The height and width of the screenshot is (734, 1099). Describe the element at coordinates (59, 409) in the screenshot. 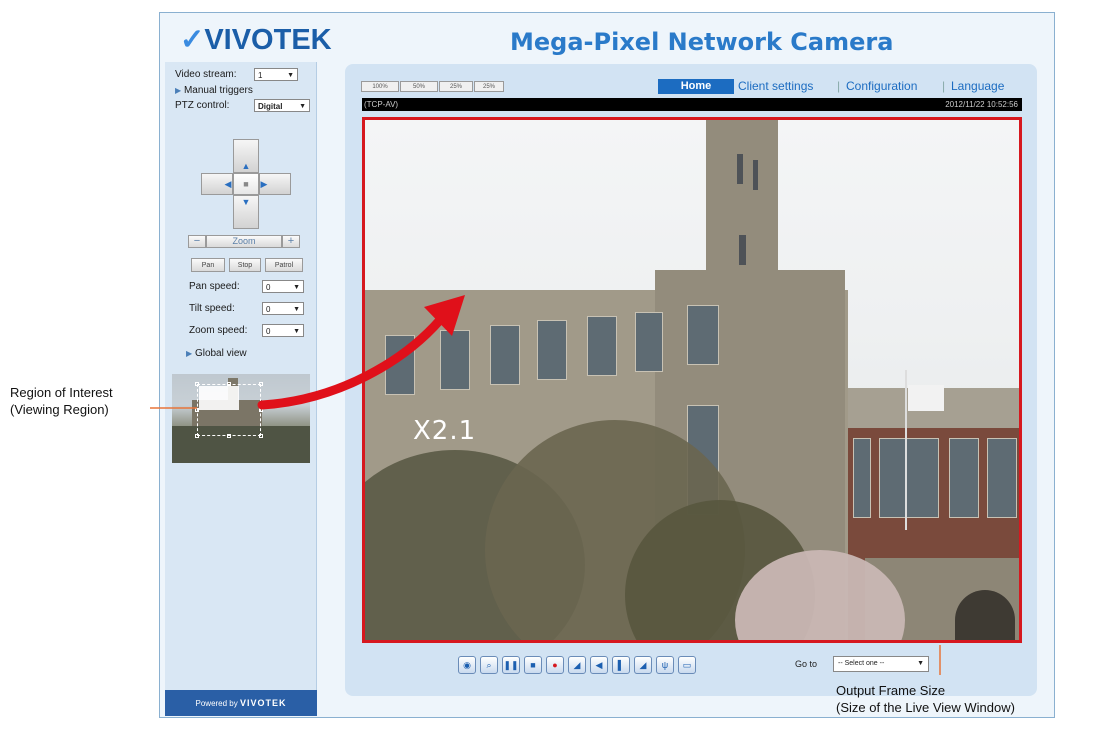

I see `roi-annotation-line2: (Viewing Region)` at that location.